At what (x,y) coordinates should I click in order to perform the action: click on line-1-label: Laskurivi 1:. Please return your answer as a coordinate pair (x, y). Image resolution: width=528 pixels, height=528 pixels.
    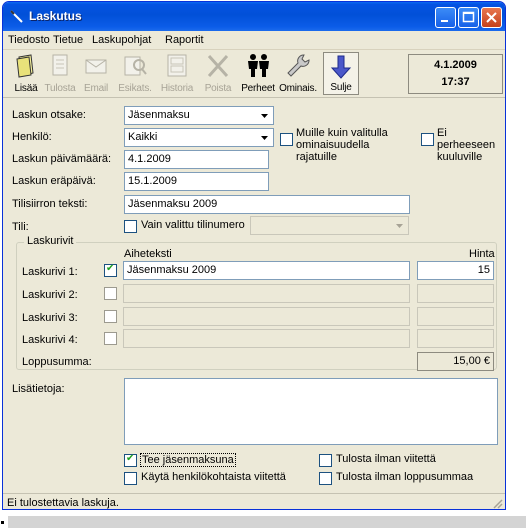
    Looking at the image, I should click on (50, 272).